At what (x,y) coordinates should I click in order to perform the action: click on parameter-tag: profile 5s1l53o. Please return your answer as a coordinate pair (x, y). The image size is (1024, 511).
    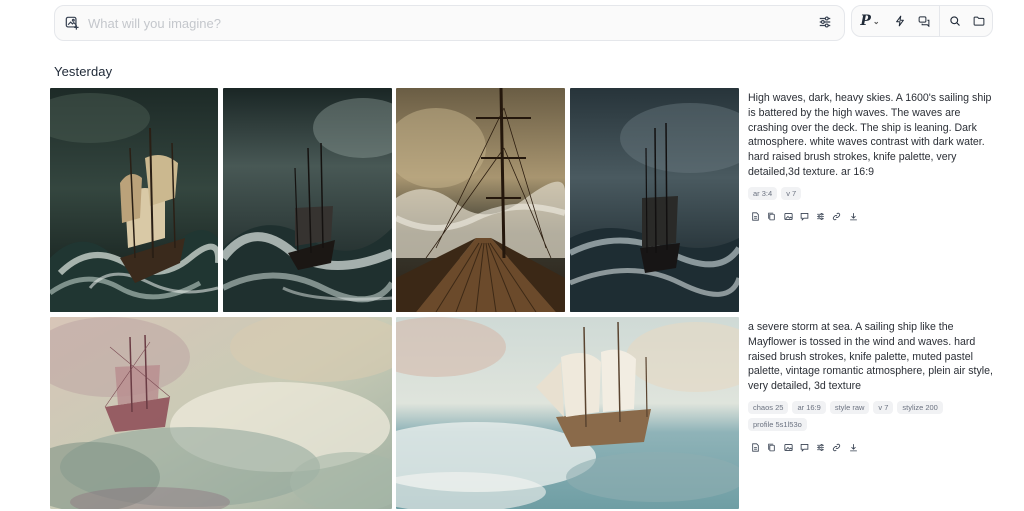
    Looking at the image, I should click on (777, 424).